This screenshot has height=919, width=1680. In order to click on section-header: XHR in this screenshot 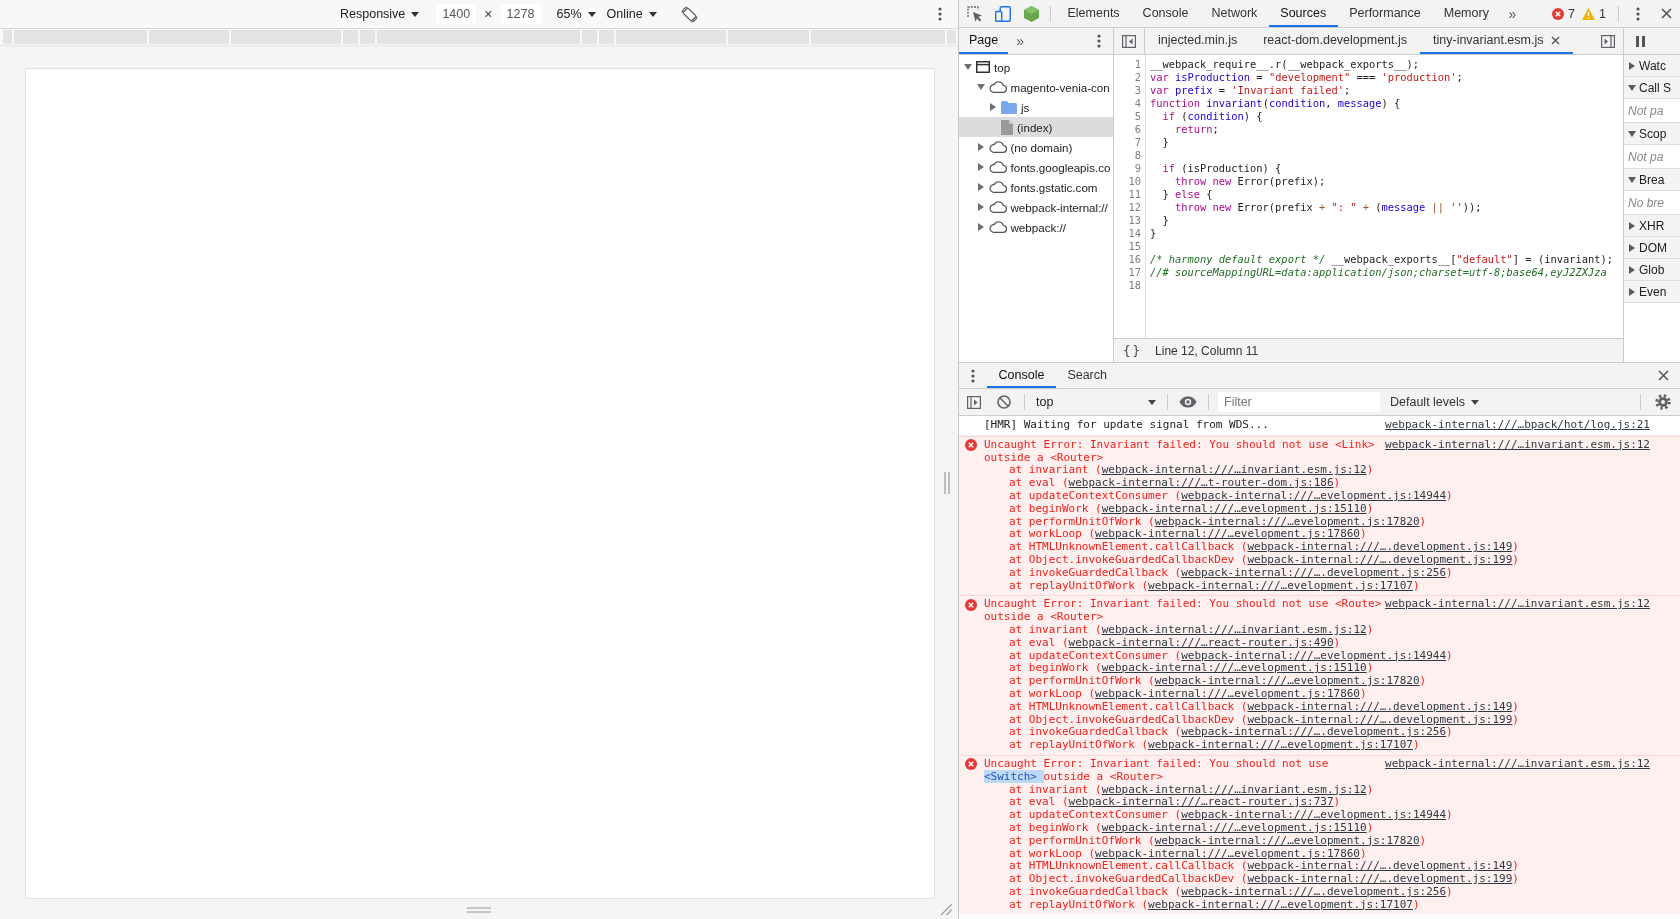, I will do `click(1652, 226)`.